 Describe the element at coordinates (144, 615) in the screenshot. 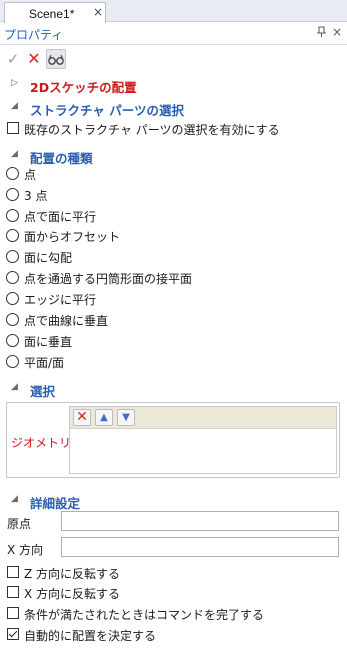

I see `checkbox-label: 条件が満たされたときはコマンドを完了する` at that location.